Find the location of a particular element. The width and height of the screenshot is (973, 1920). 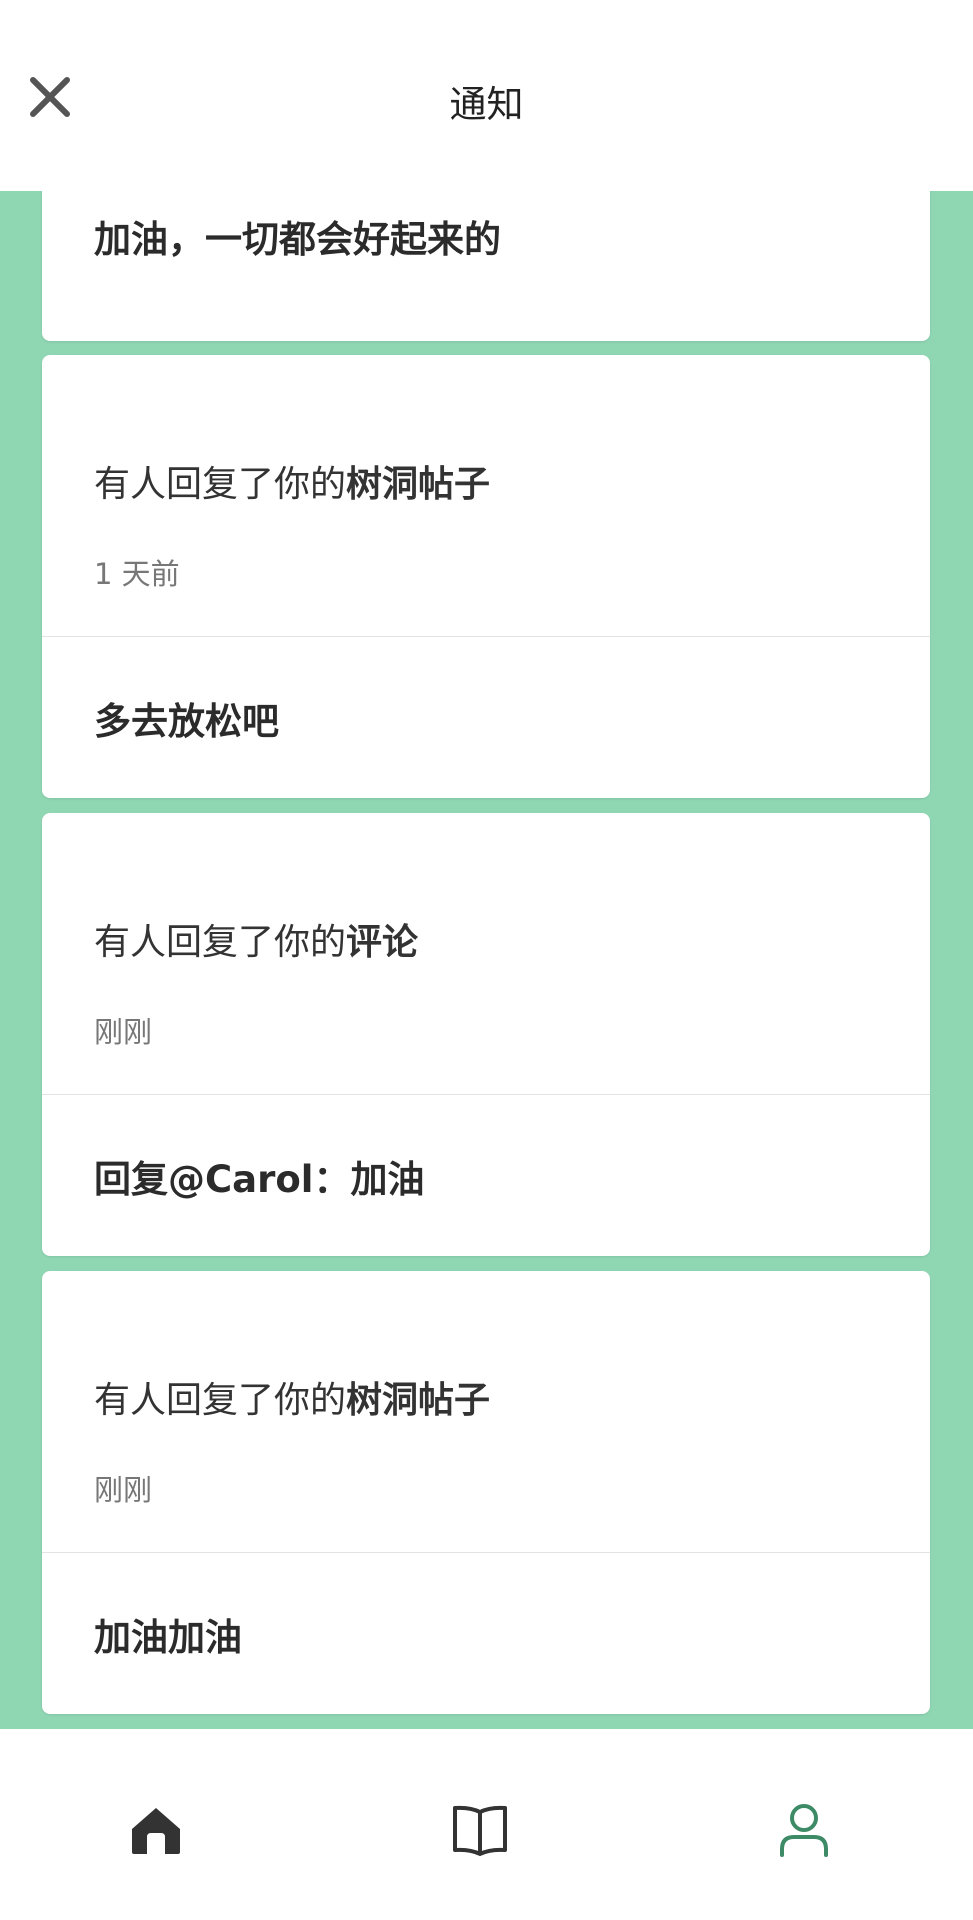

book-icon is located at coordinates (480, 1830).